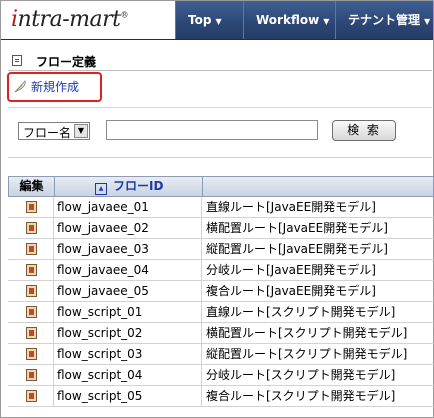  What do you see at coordinates (20, 86) in the screenshot?
I see `feather-icon` at bounding box center [20, 86].